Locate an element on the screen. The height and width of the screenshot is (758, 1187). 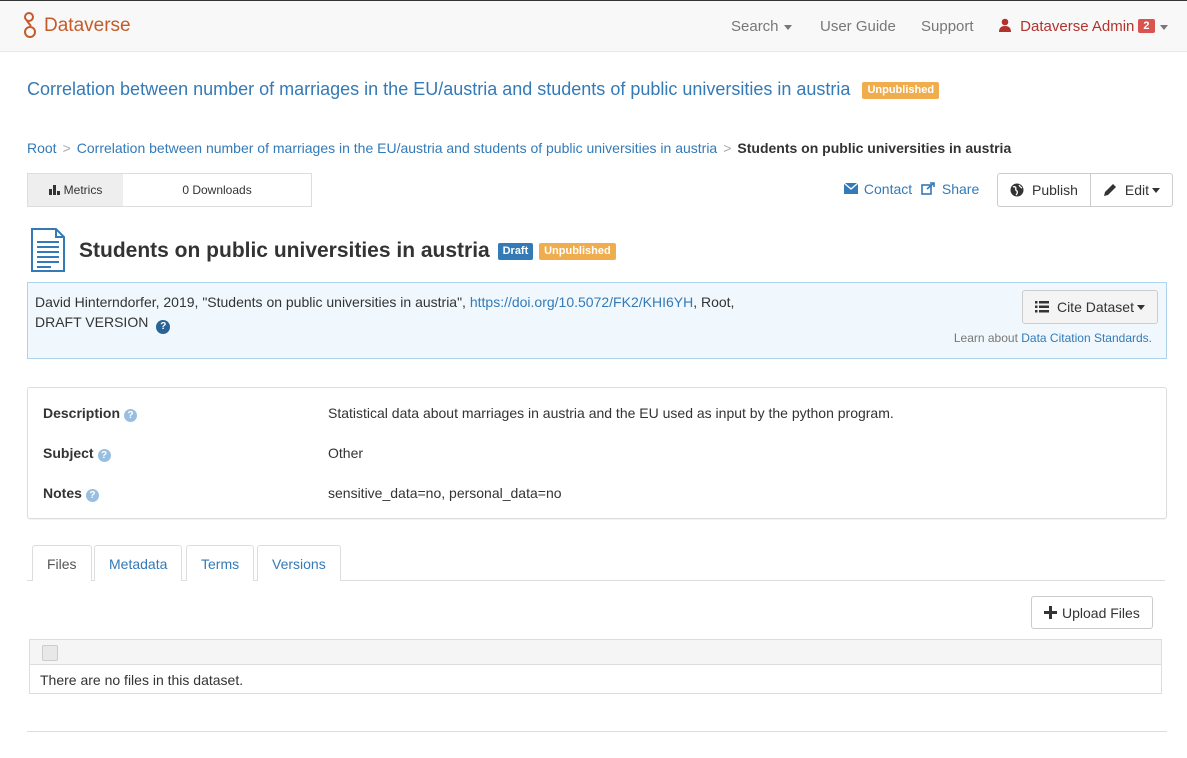
user-menu: Dataverse Admin 2 is located at coordinates (1083, 26).